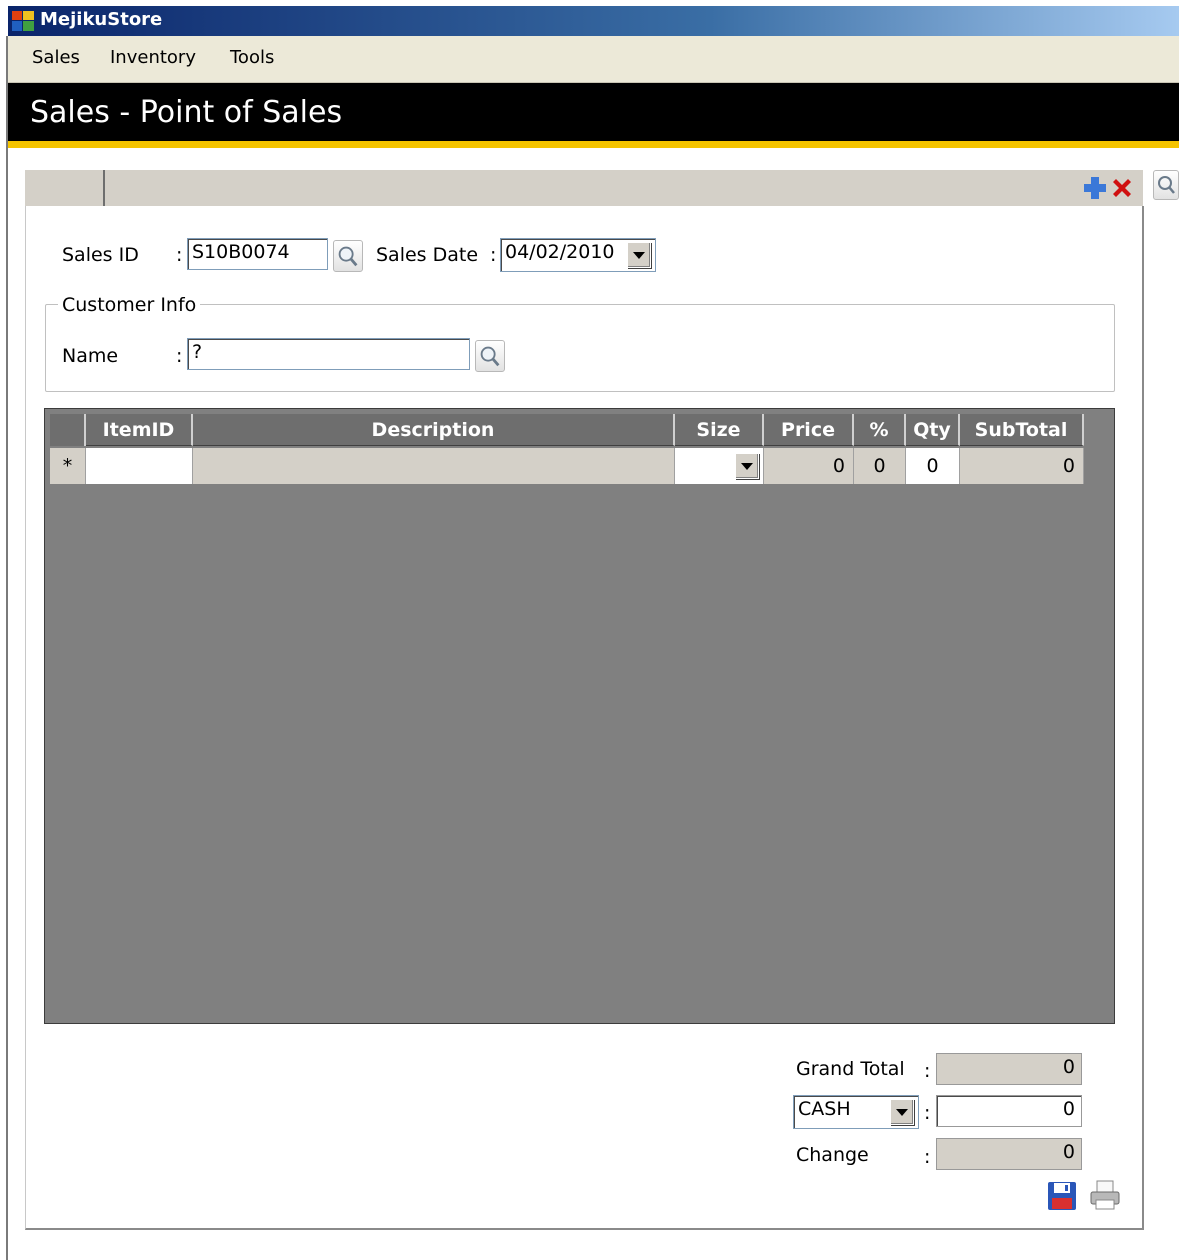 The height and width of the screenshot is (1260, 1179). Describe the element at coordinates (593, 21) in the screenshot. I see `title-bar: MejikuStore` at that location.